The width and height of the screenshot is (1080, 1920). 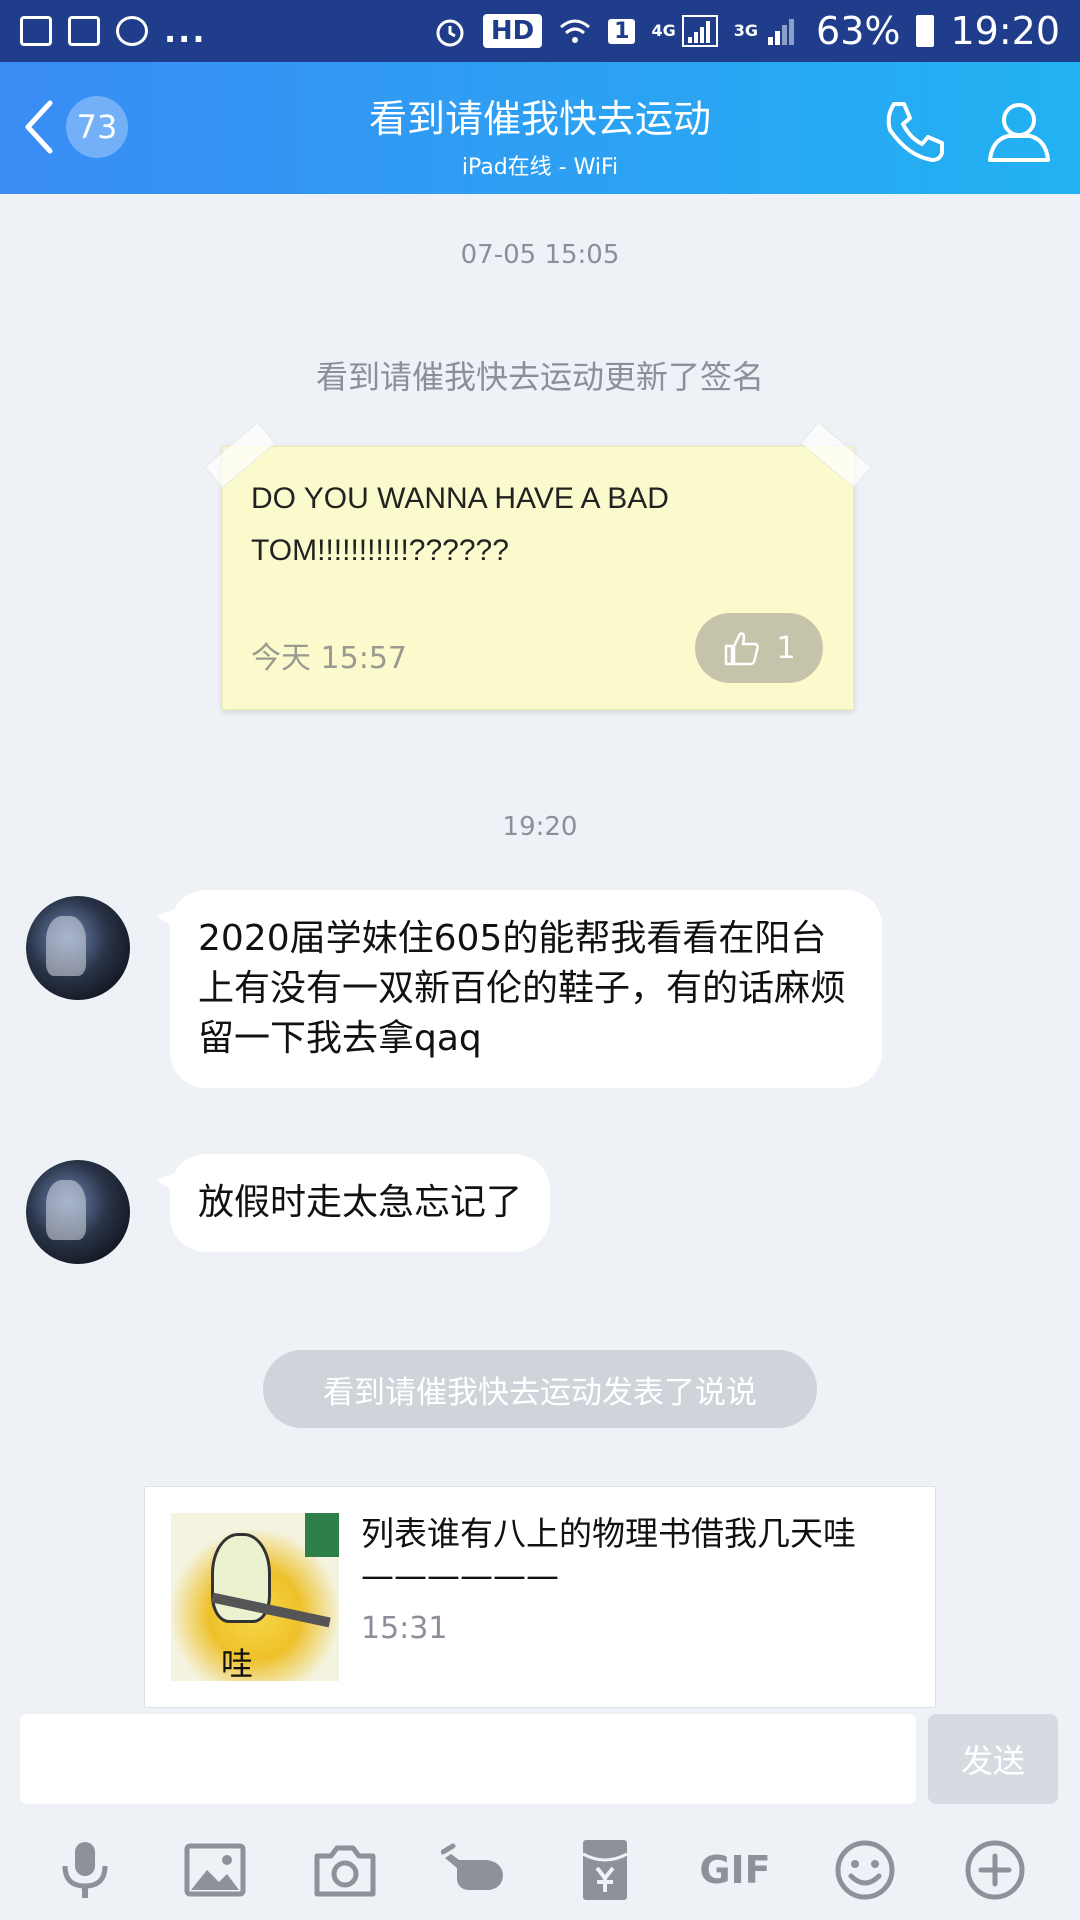 I want to click on plus-circle-icon, so click(x=995, y=1870).